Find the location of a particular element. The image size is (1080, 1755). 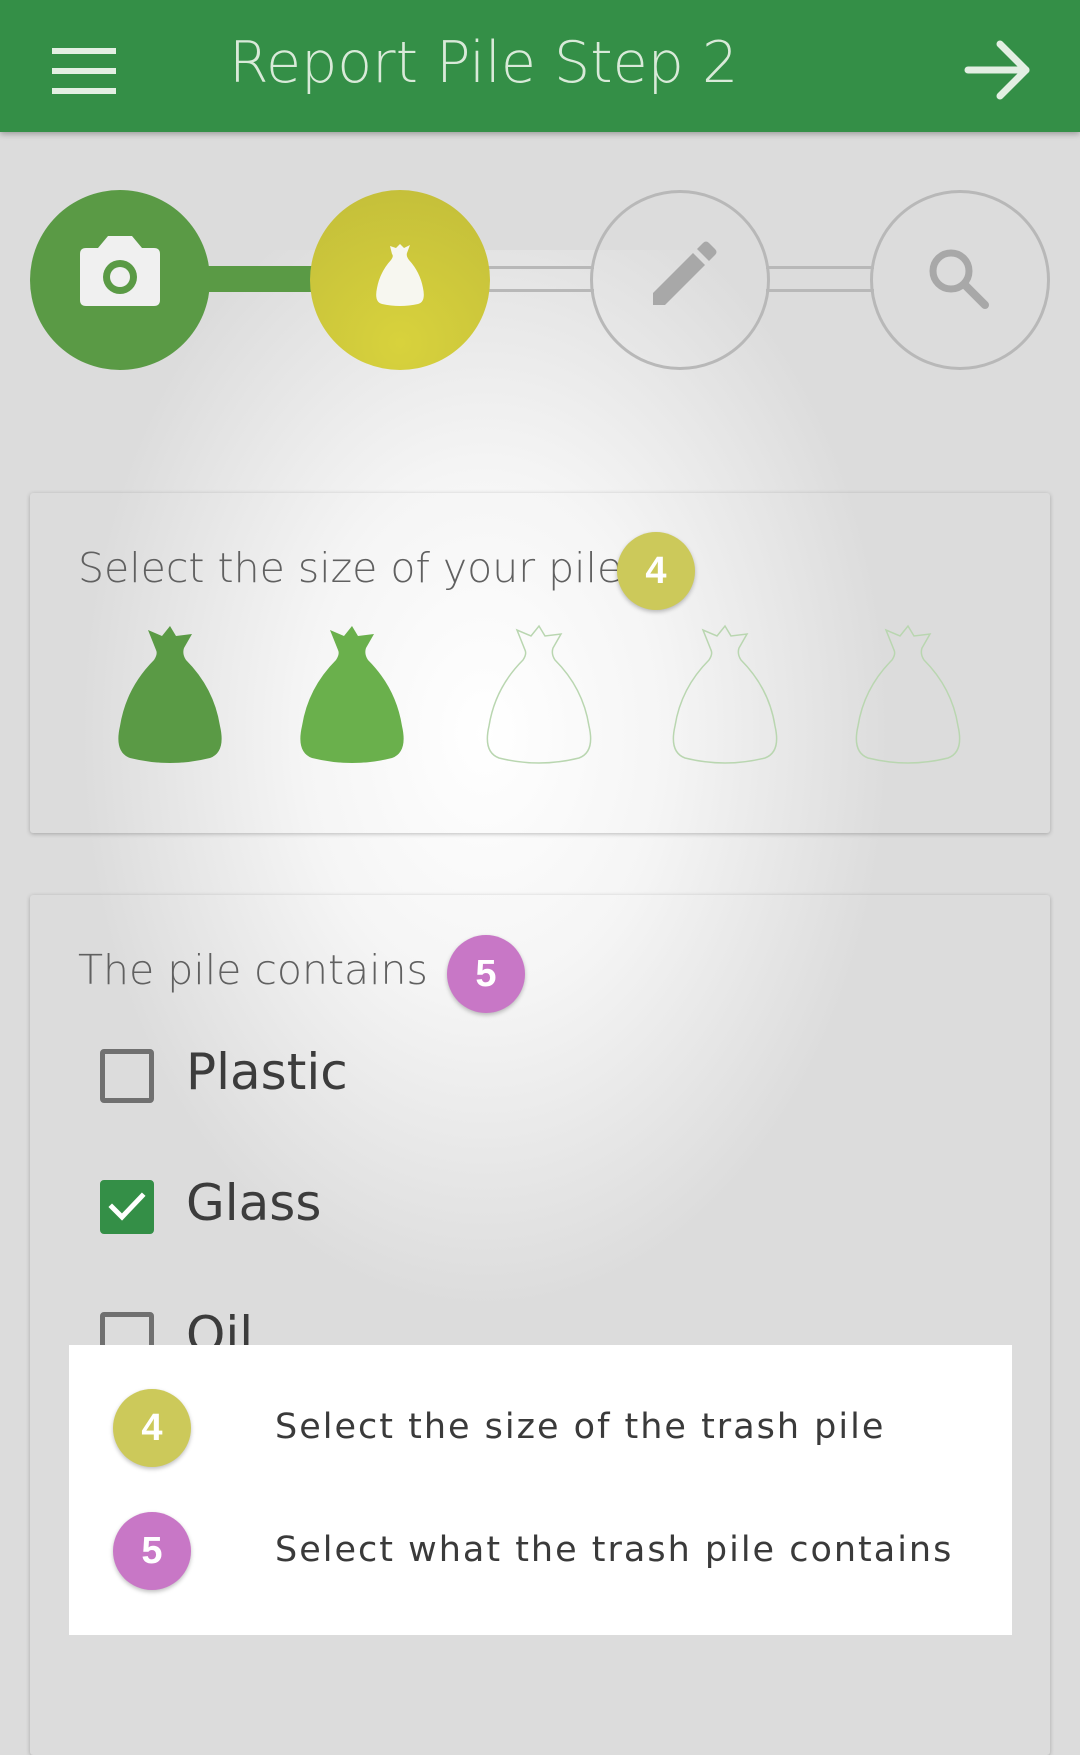

search-icon is located at coordinates (959, 279).